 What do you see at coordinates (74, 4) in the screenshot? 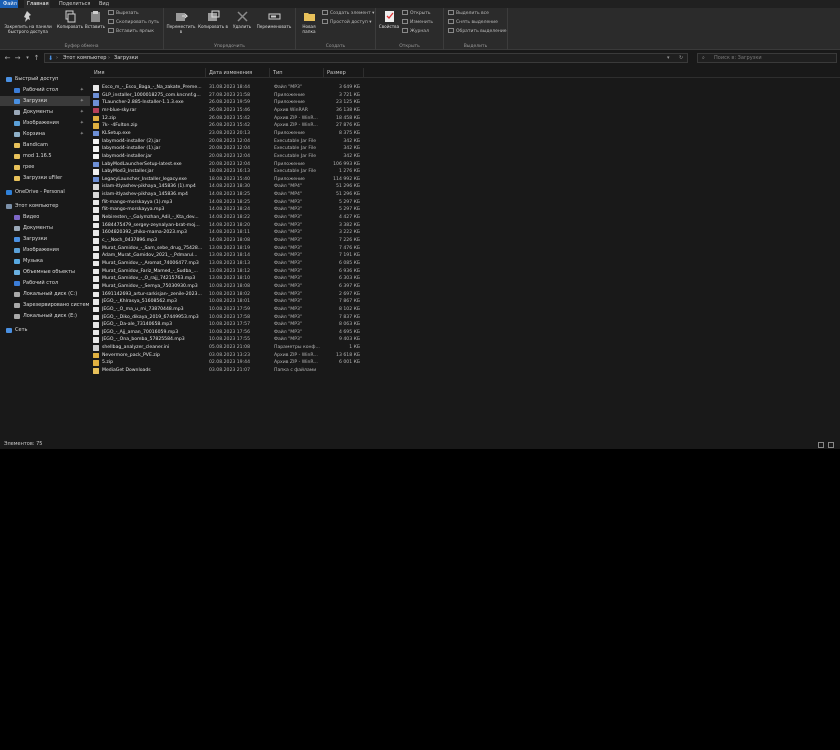
I see `tab-share: Поделиться` at bounding box center [74, 4].